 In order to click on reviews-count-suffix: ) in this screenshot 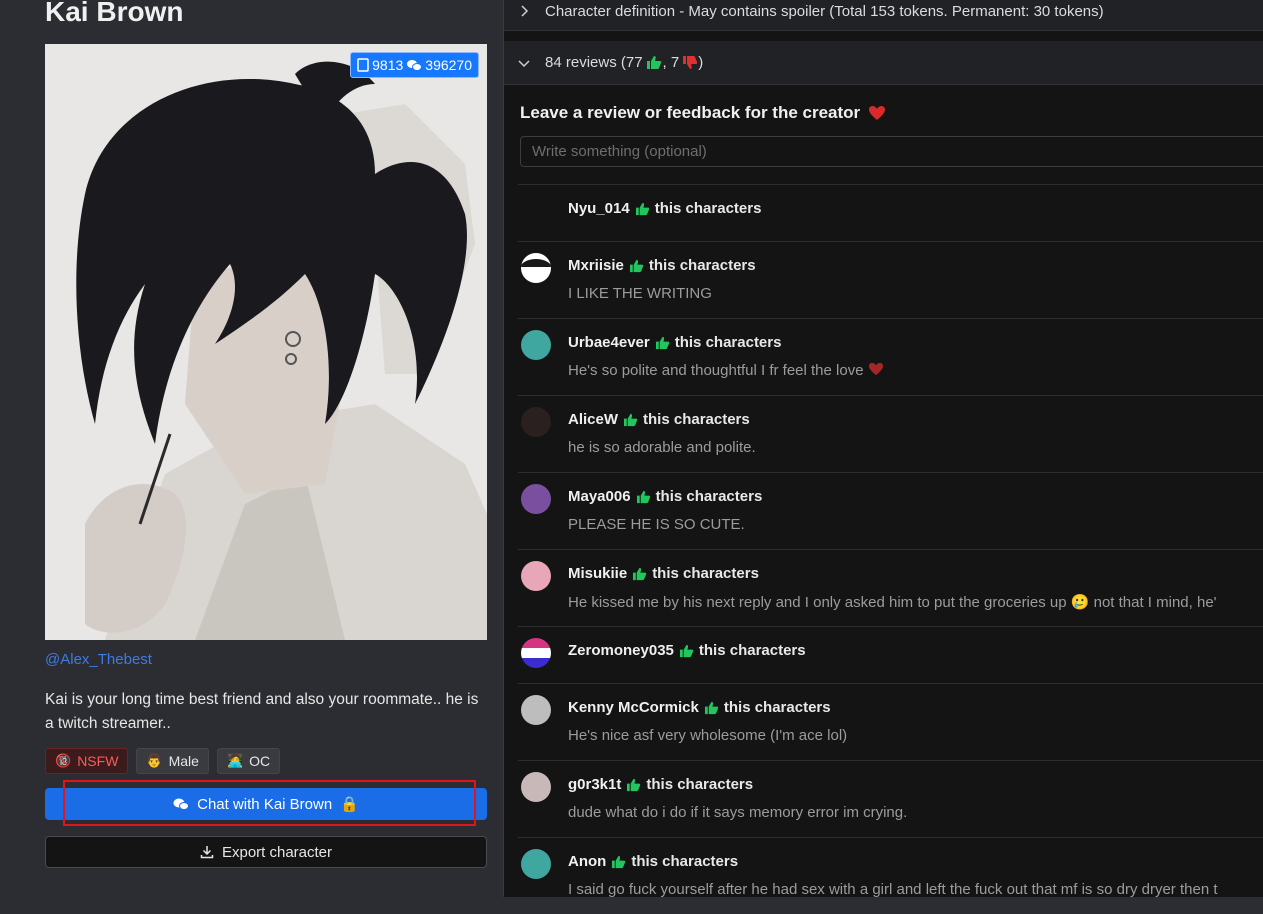, I will do `click(701, 62)`.